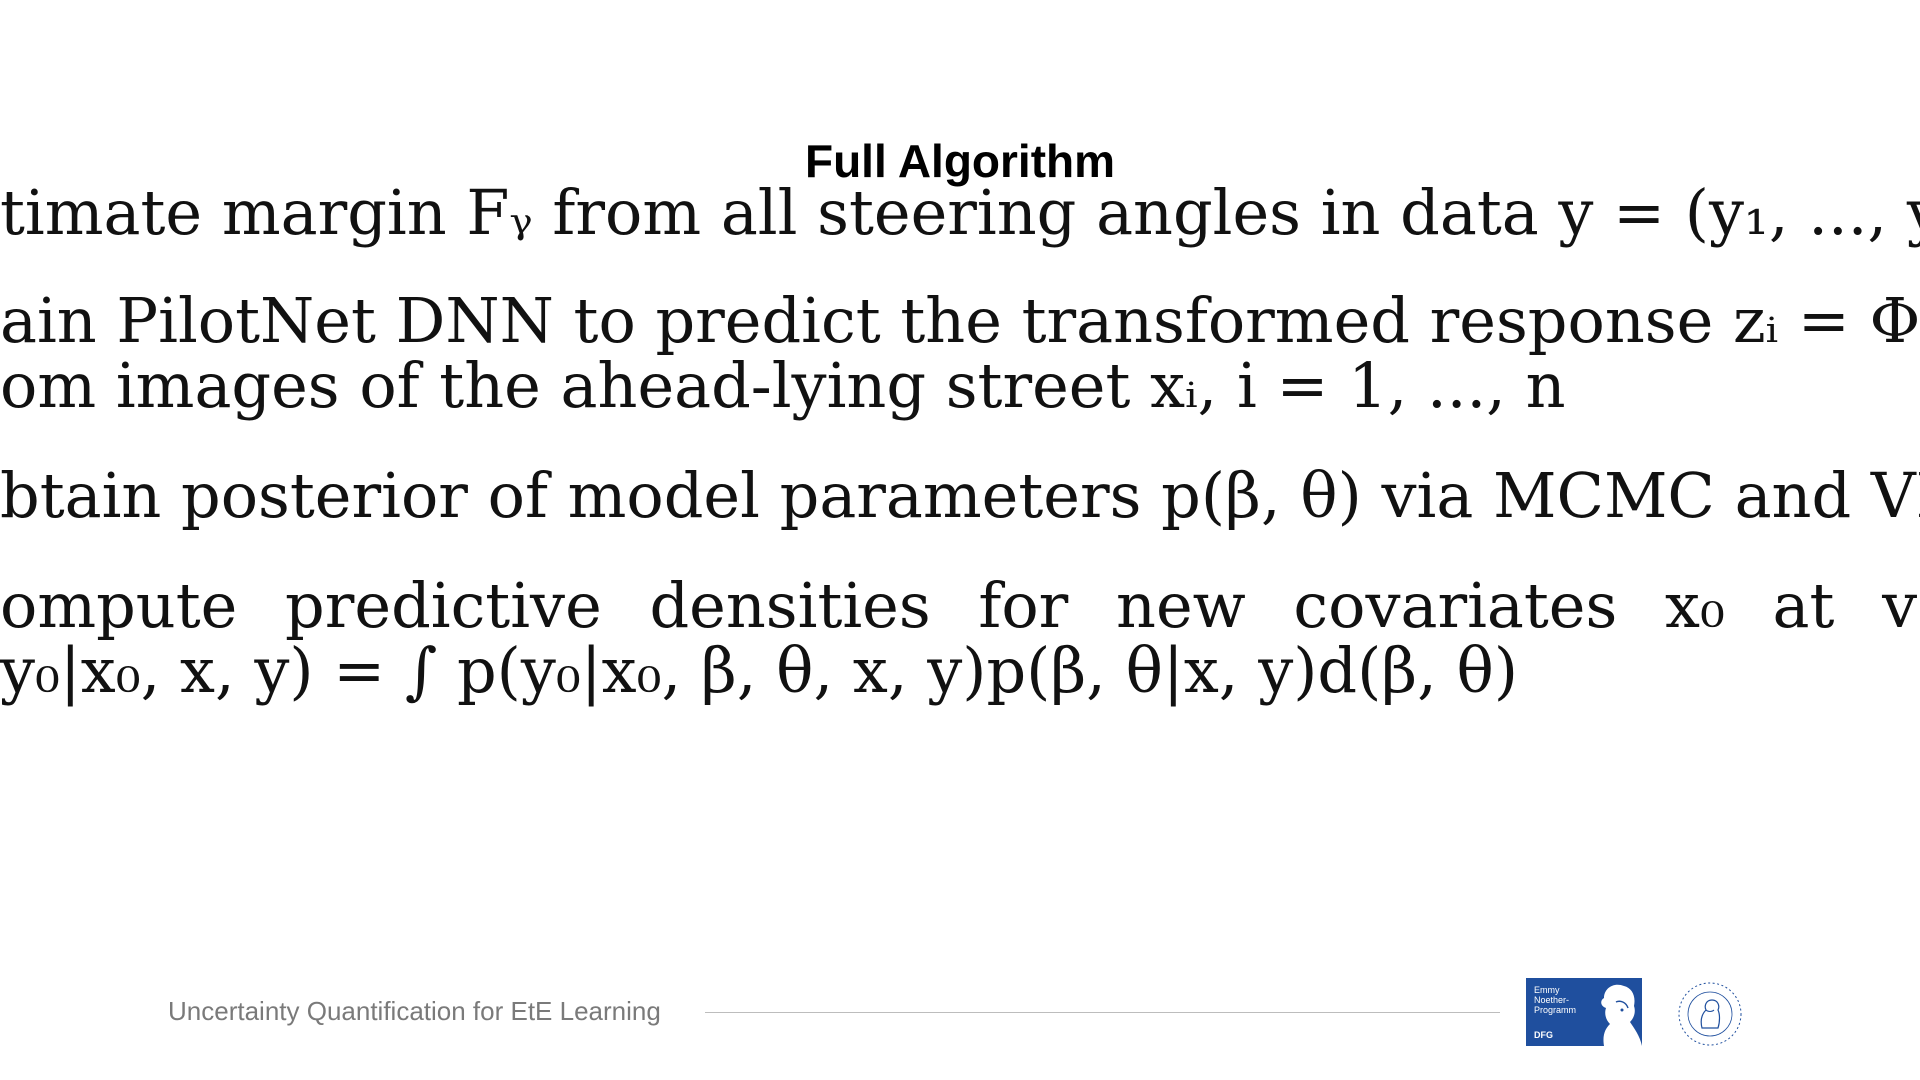 The width and height of the screenshot is (1920, 1080). Describe the element at coordinates (1555, 1000) in the screenshot. I see `logo-text: Emmy Noether- Programm` at that location.